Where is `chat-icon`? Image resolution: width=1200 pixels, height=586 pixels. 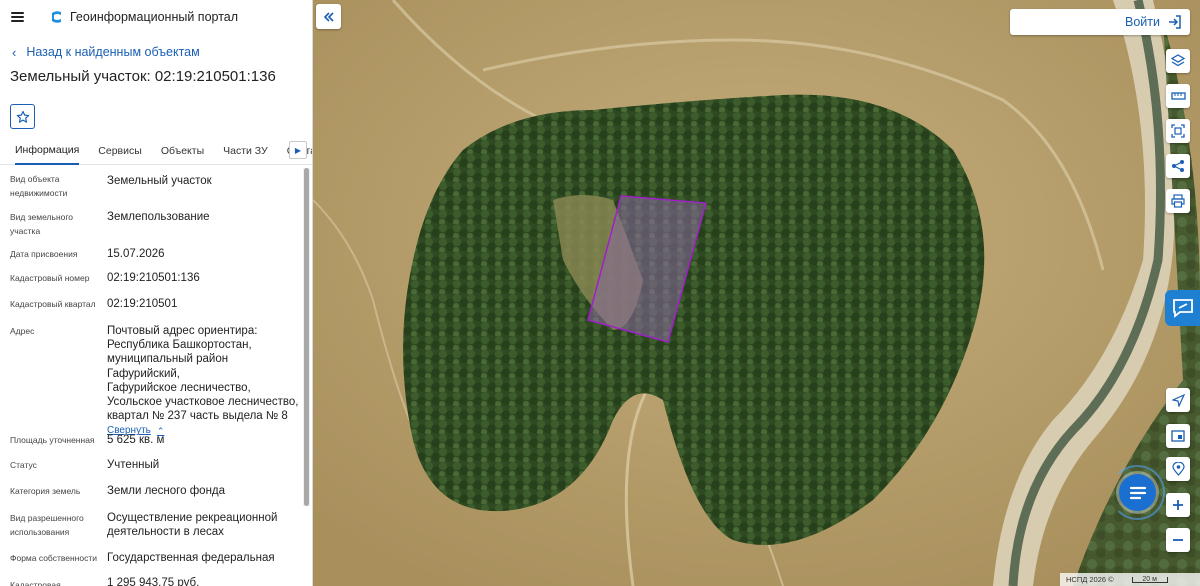
chat-icon is located at coordinates (1137, 492).